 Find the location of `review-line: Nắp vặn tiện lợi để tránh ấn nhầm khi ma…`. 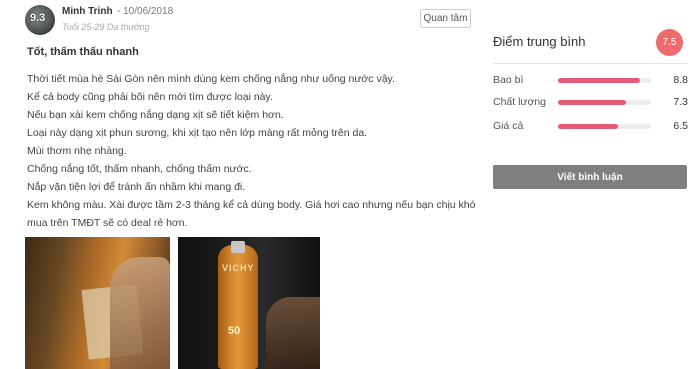

review-line: Nắp vặn tiện lợi để tránh ấn nhầm khi ma… is located at coordinates (136, 187).